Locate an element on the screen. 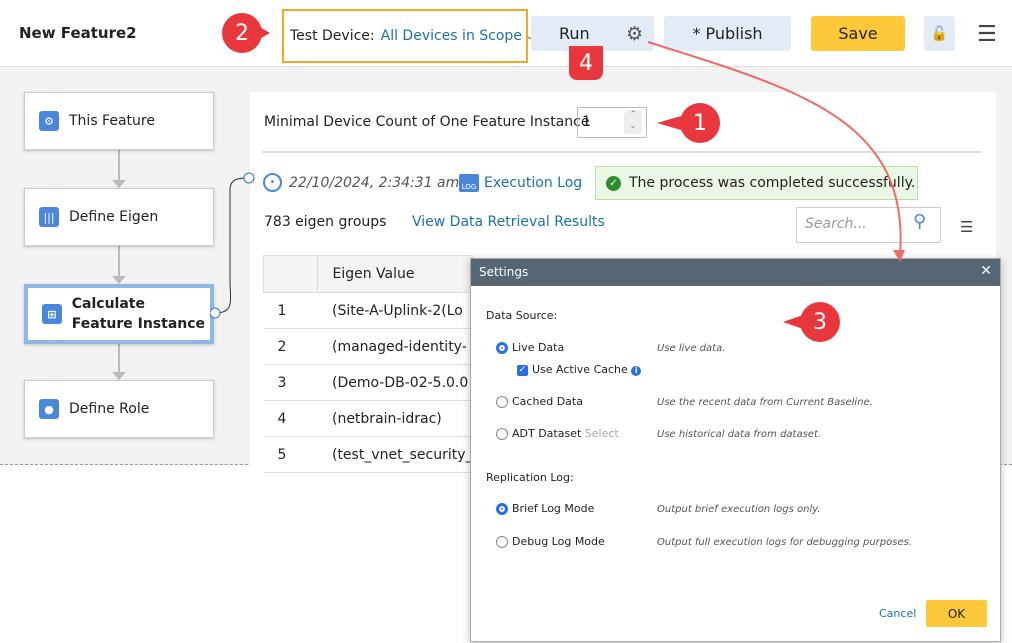 This screenshot has width=1012, height=643. table-row: 2 (managed-identity- is located at coordinates (368, 346).